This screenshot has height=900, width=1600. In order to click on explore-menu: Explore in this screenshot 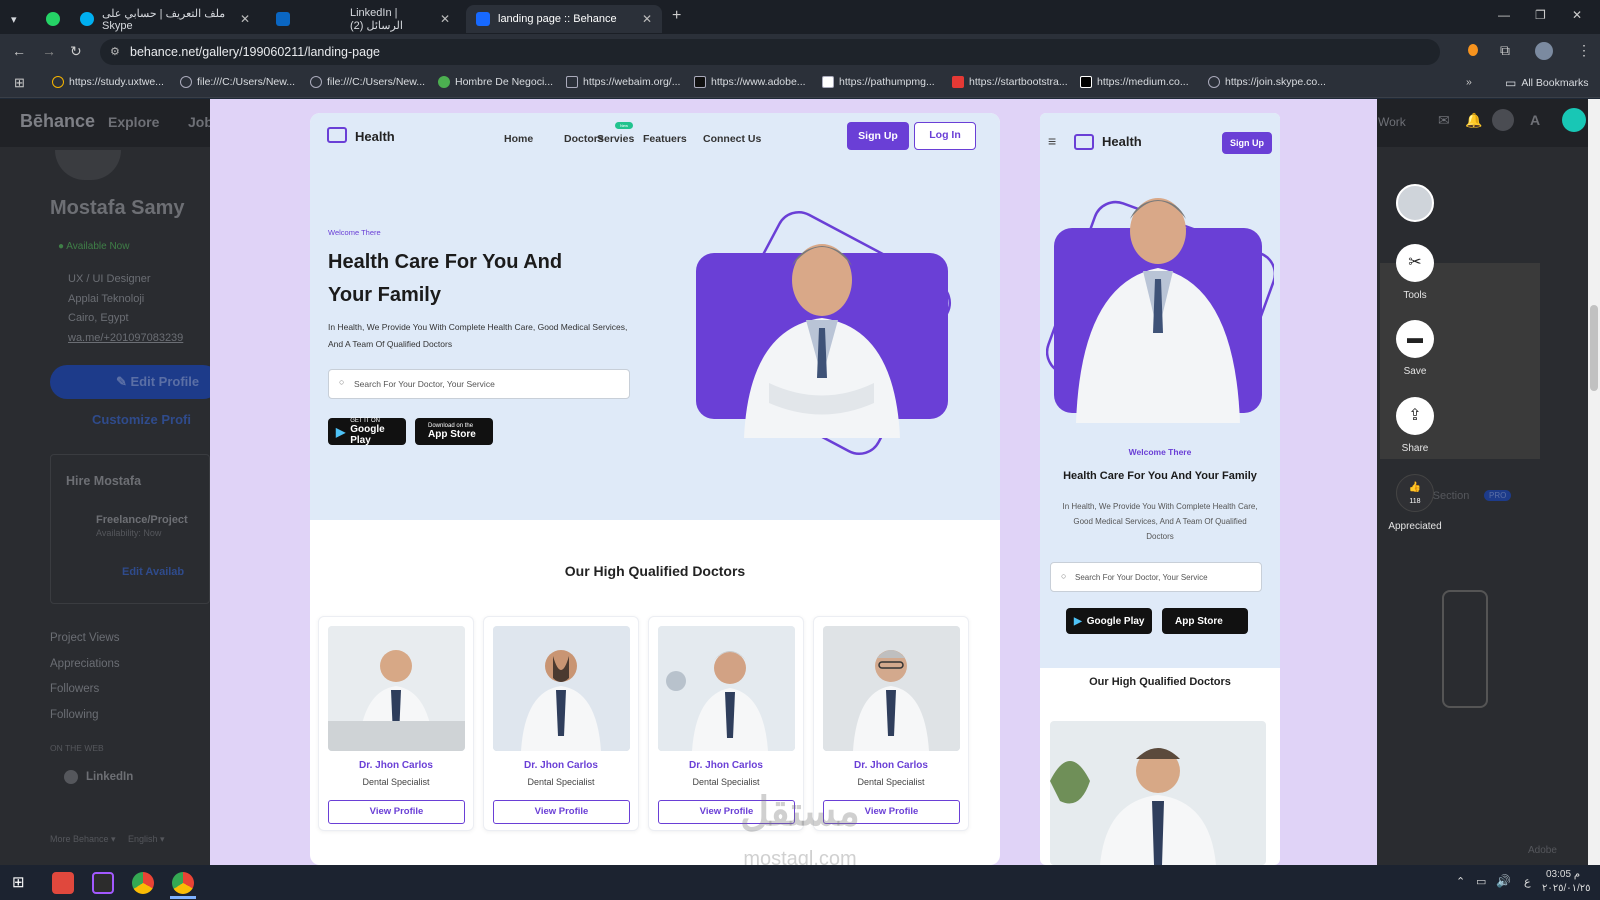, I will do `click(133, 122)`.